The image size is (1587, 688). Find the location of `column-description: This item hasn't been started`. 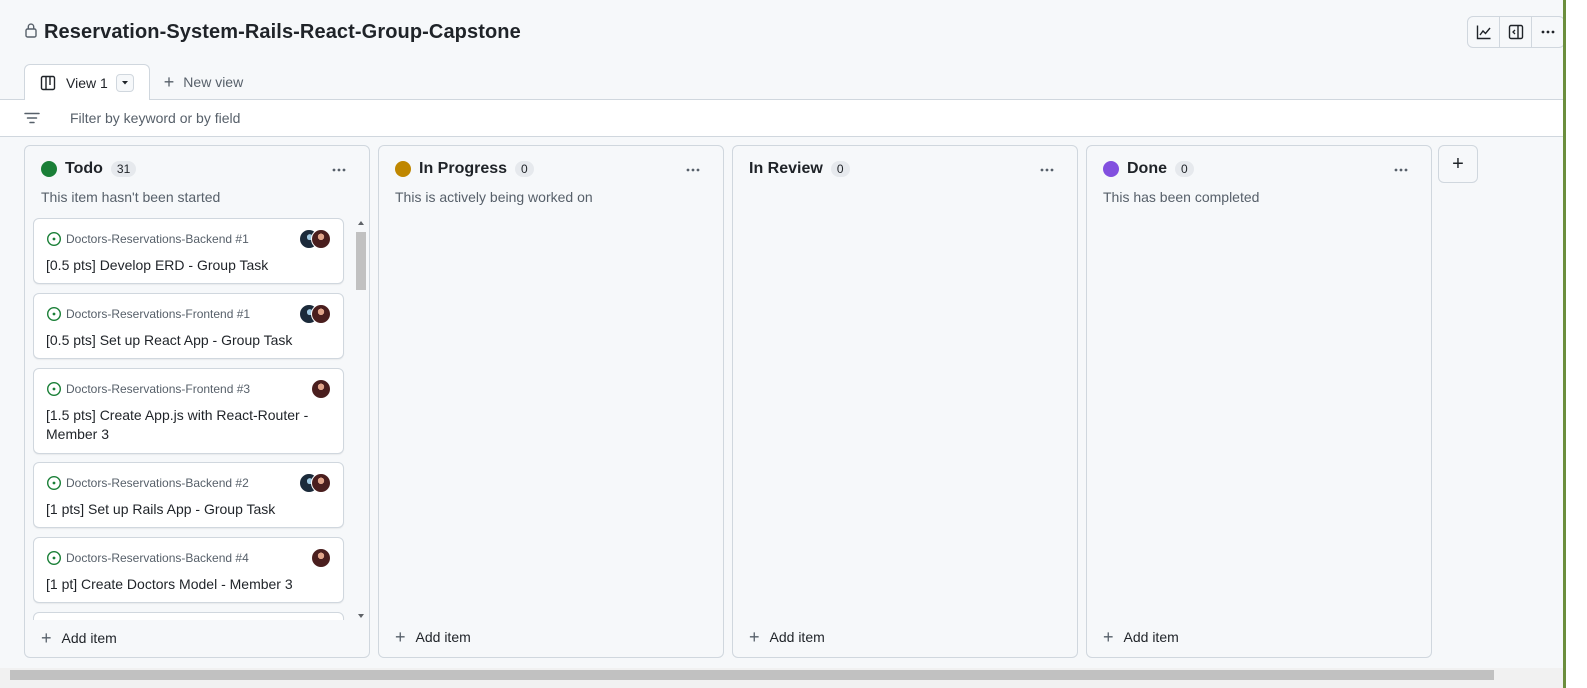

column-description: This item hasn't been started is located at coordinates (131, 197).